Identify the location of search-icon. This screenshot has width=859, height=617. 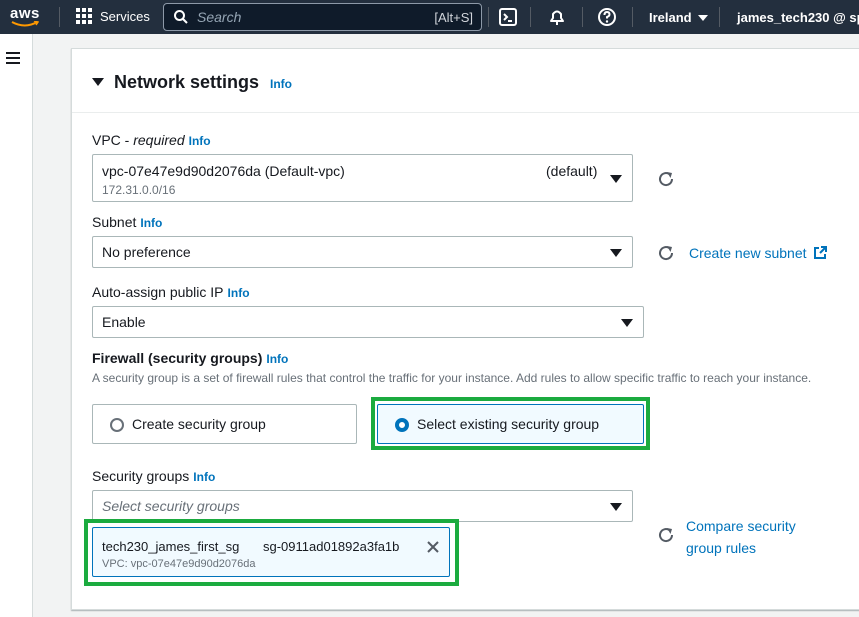
(181, 17).